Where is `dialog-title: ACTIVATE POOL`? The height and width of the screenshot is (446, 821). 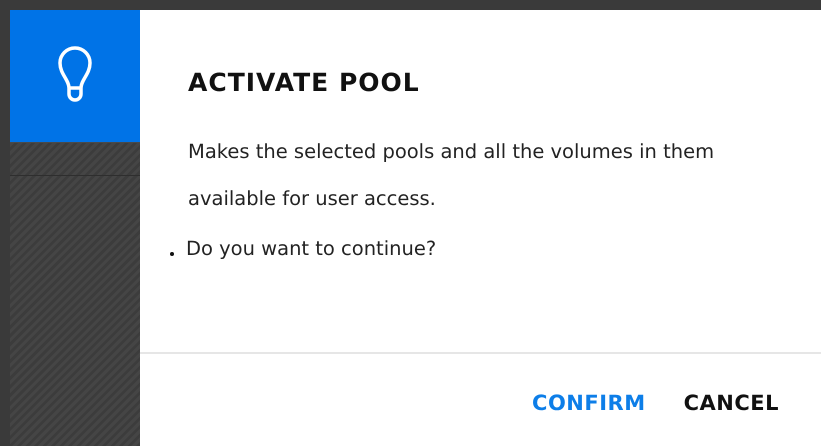 dialog-title: ACTIVATE POOL is located at coordinates (304, 83).